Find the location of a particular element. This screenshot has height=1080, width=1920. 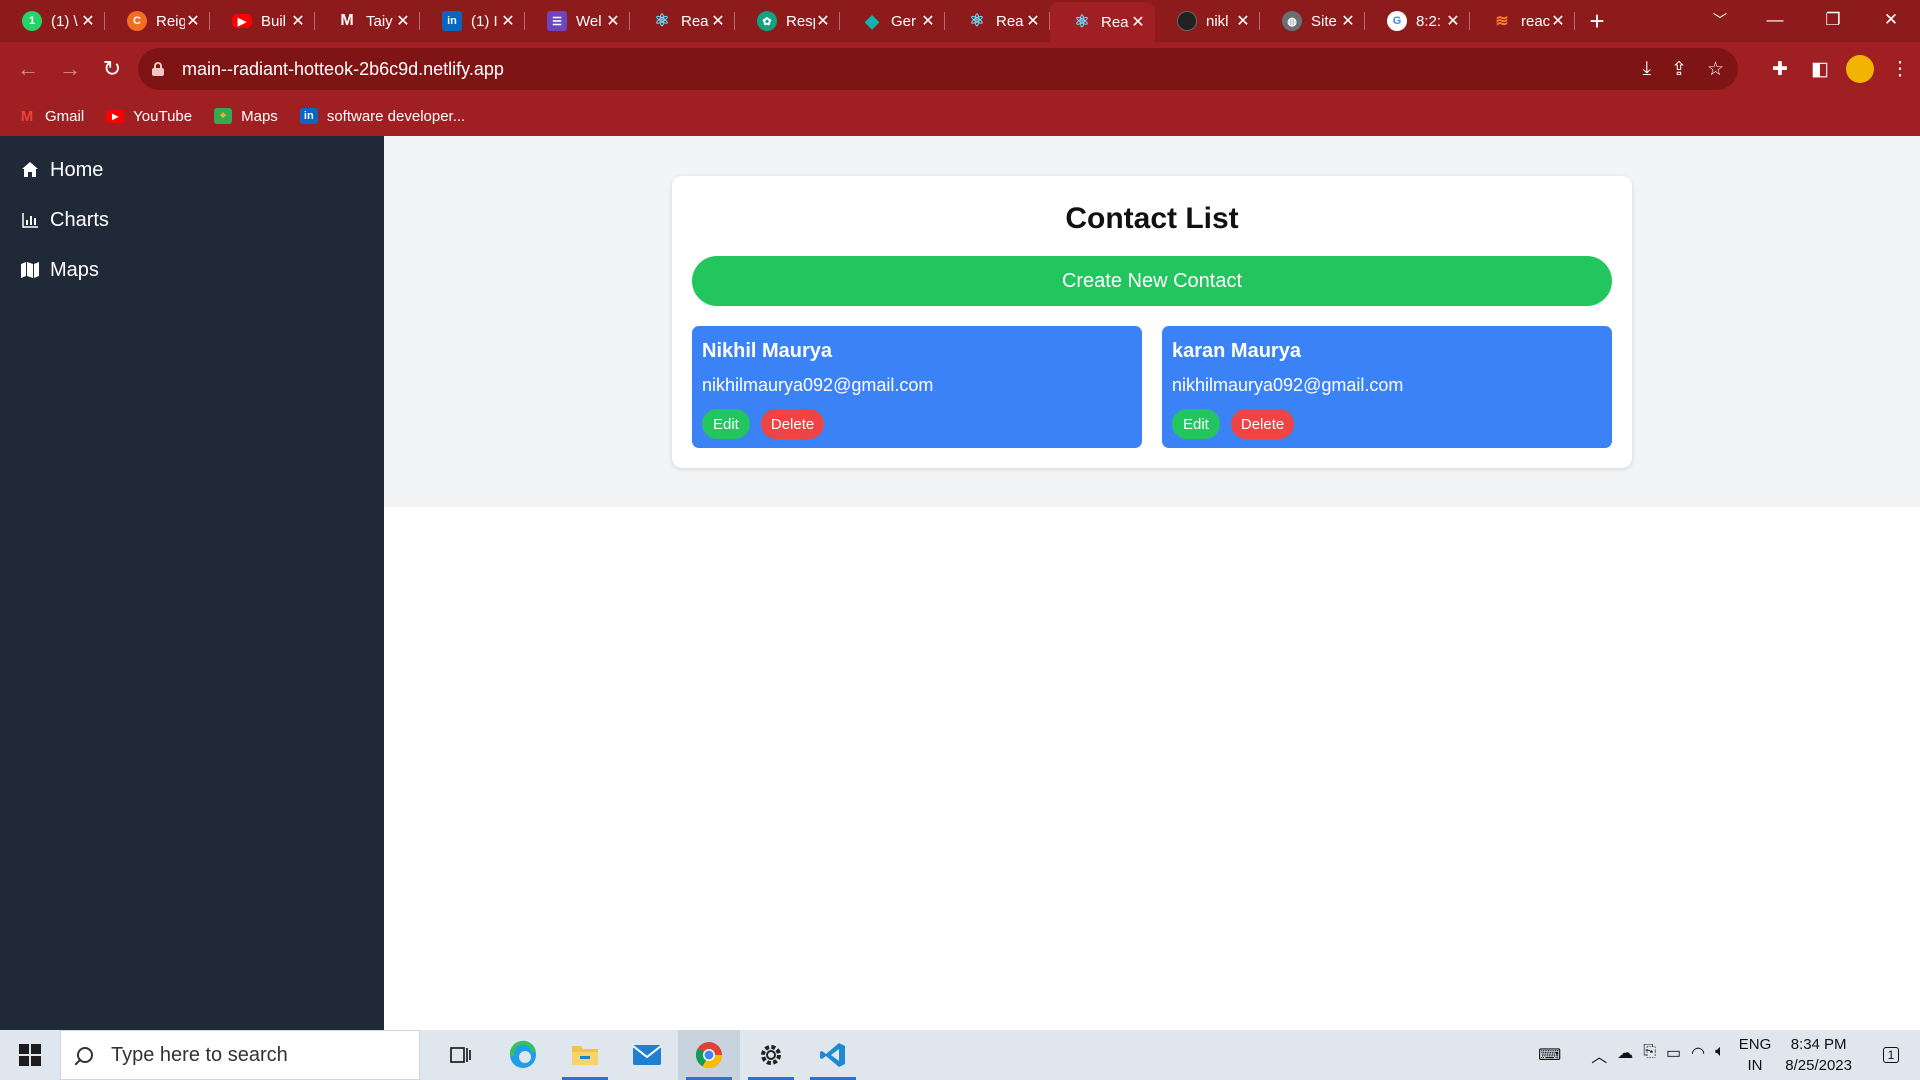

tab: 1 (1) \ ✕ is located at coordinates (52, 21).